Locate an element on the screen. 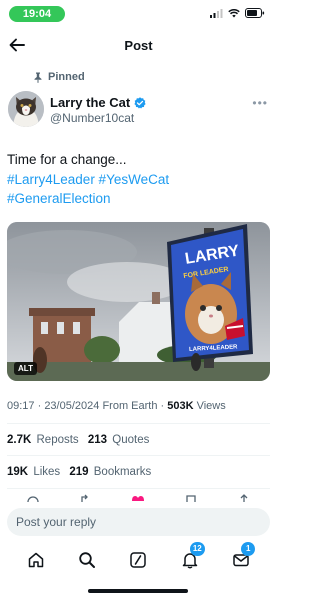 The image size is (320, 600). repost-quote-stats: 2.7K Reposts 213 Quotes is located at coordinates (81, 440).